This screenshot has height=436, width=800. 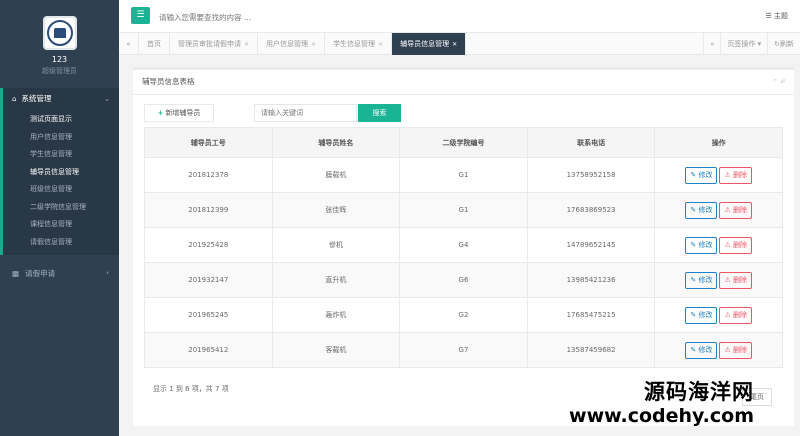 I want to click on table-row: 201965412 客载机 G7 13587459682 ✎ 修改 ⚠ 删除, so click(x=463, y=350).